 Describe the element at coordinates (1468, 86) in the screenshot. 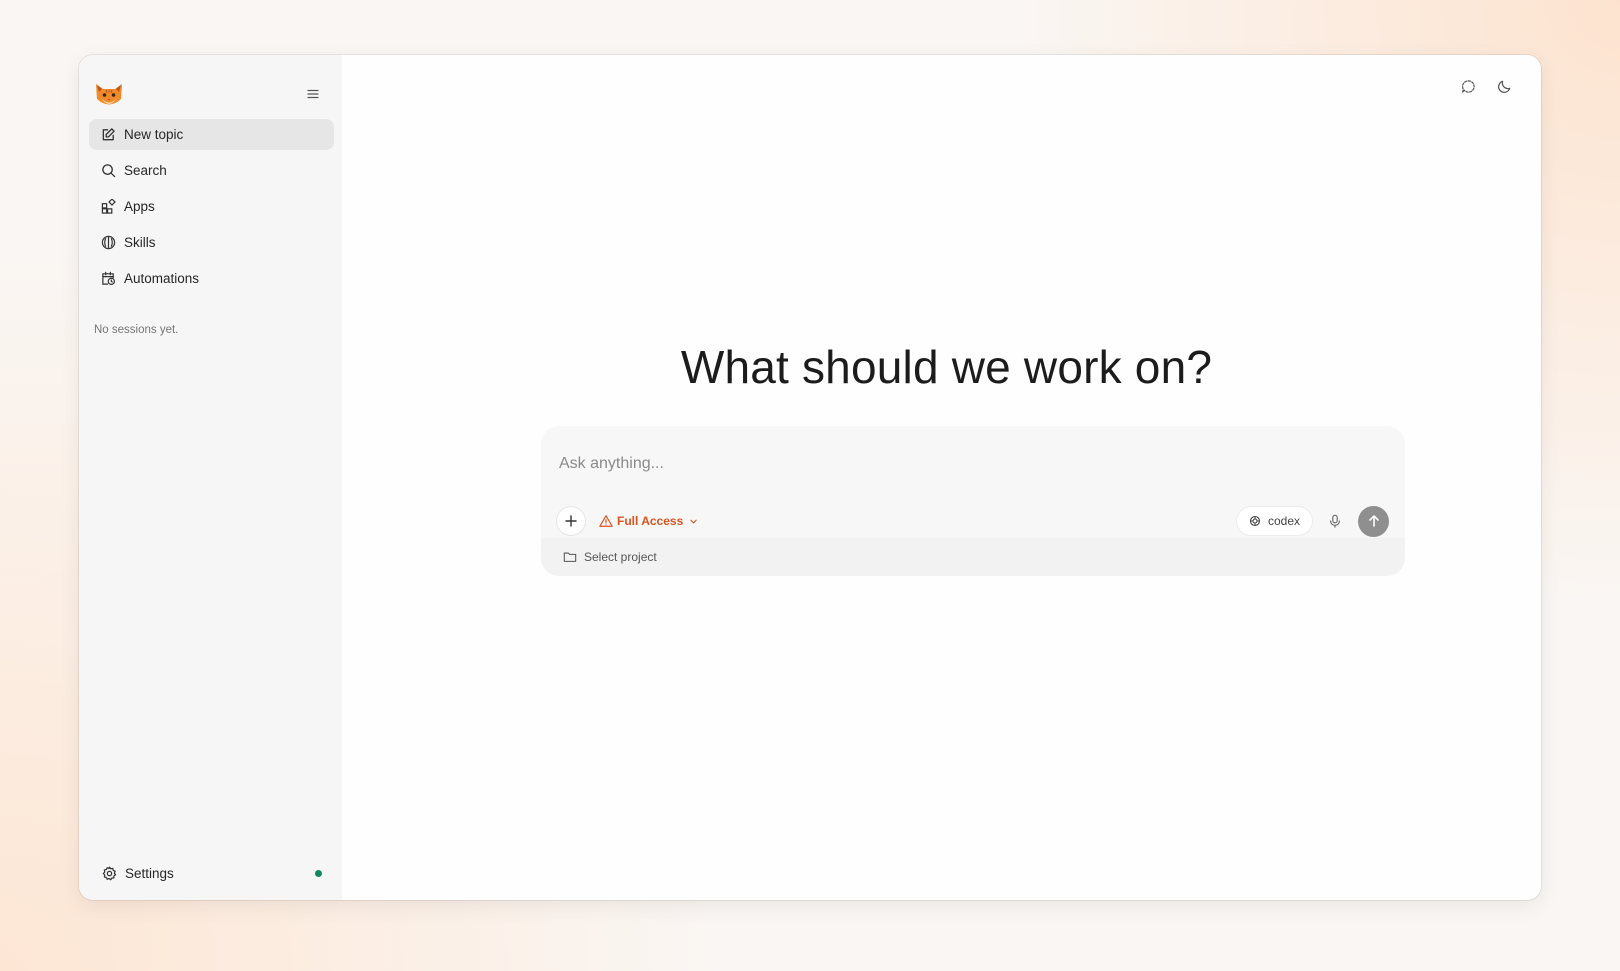

I see `chat-bubble-icon` at that location.